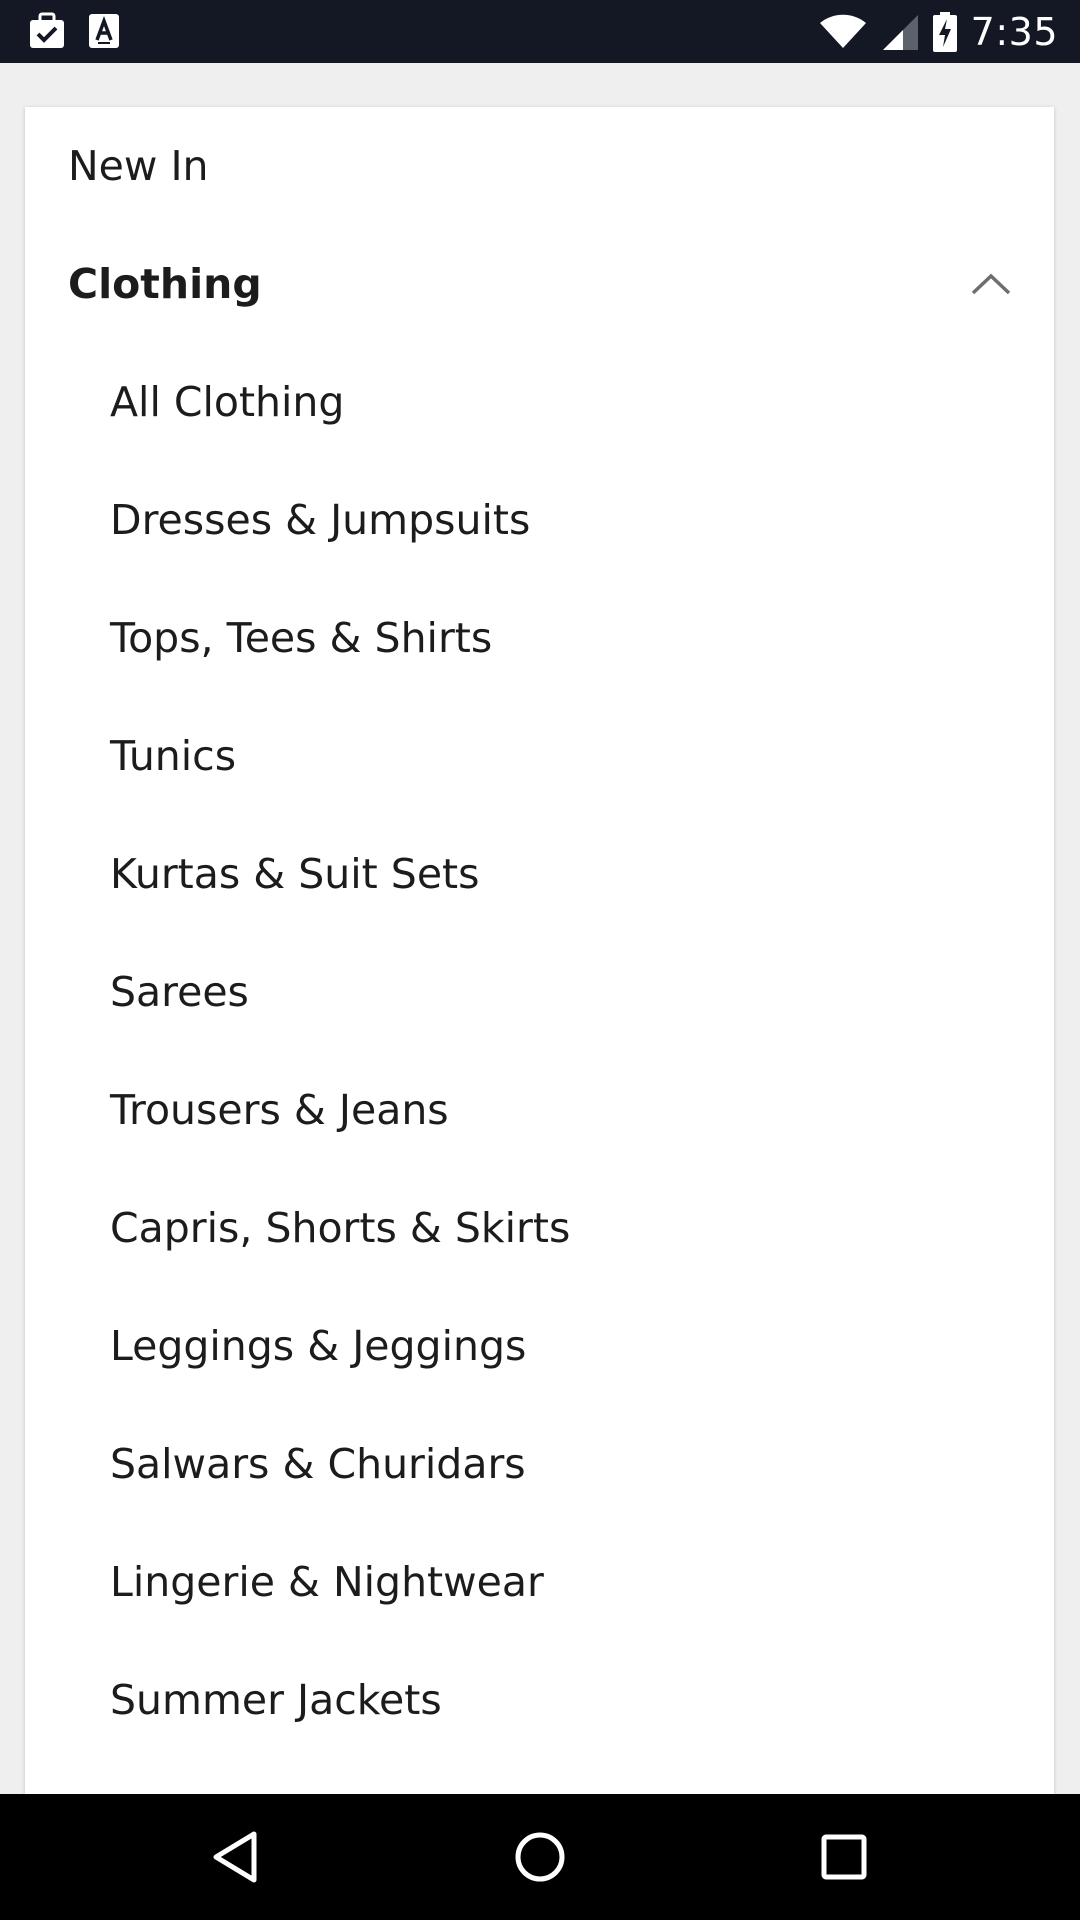  What do you see at coordinates (539, 874) in the screenshot?
I see `menu-item-kurtas-suit-sets: Kurtas & Suit Sets` at bounding box center [539, 874].